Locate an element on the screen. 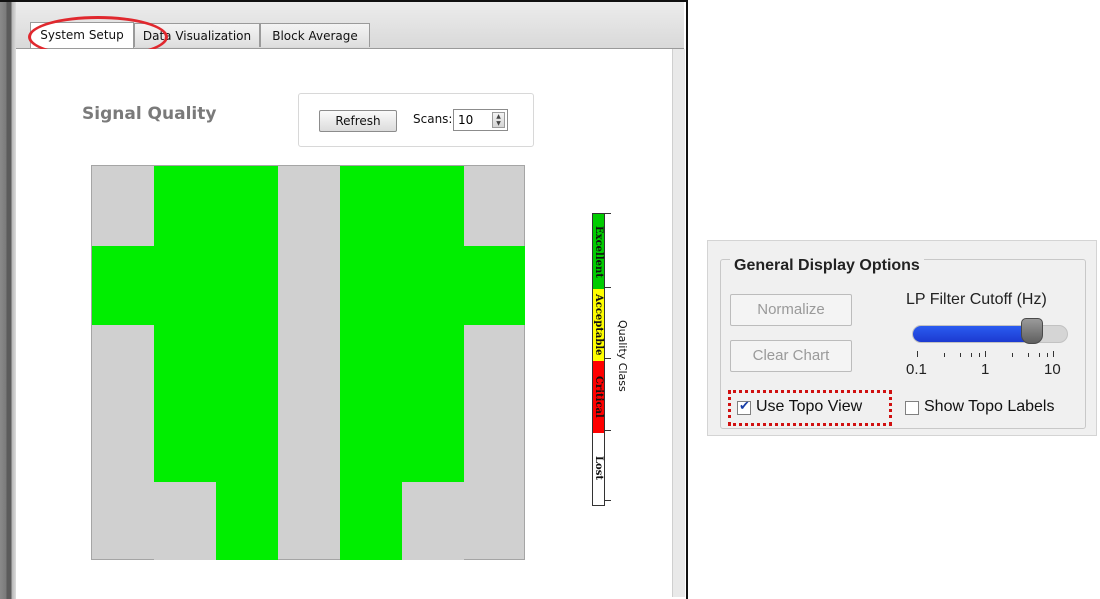 The height and width of the screenshot is (599, 1100). checkmark-icon: ✔ is located at coordinates (744, 406).